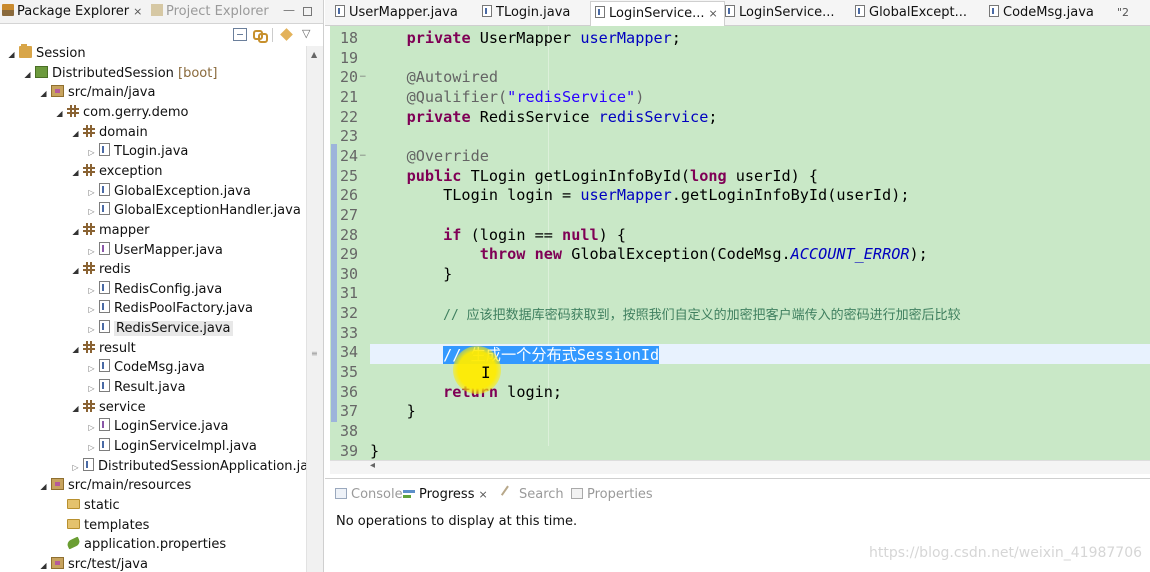 Image resolution: width=1150 pixels, height=572 pixels. What do you see at coordinates (87, 506) in the screenshot?
I see `tree-item: static` at bounding box center [87, 506].